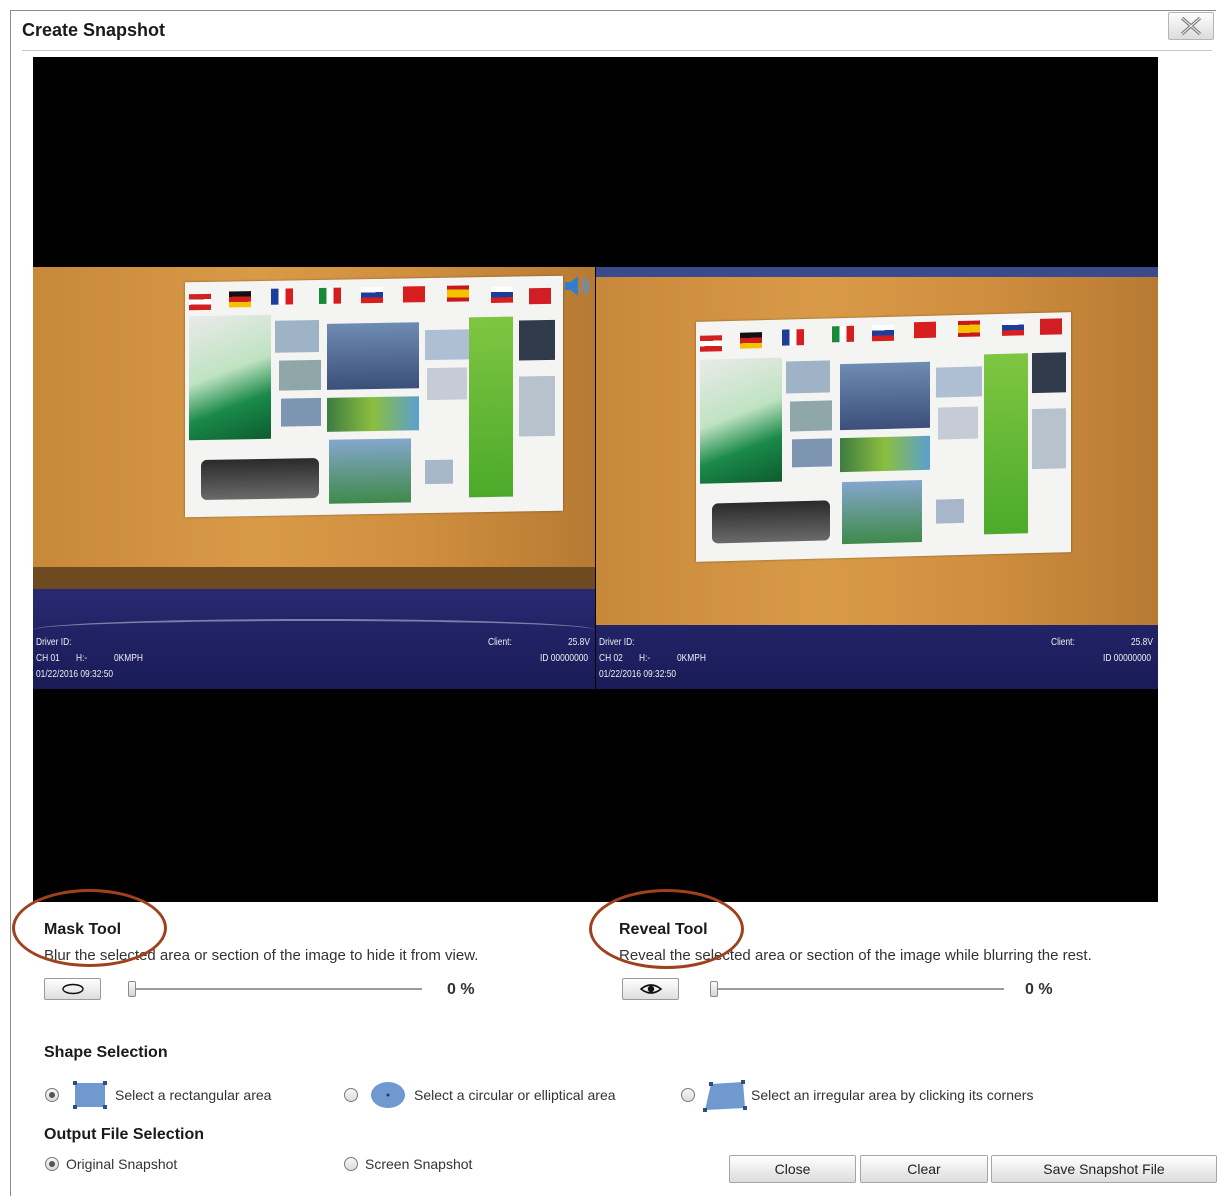 The width and height of the screenshot is (1220, 1196). What do you see at coordinates (924, 1169) in the screenshot?
I see `clear-button: Clear` at bounding box center [924, 1169].